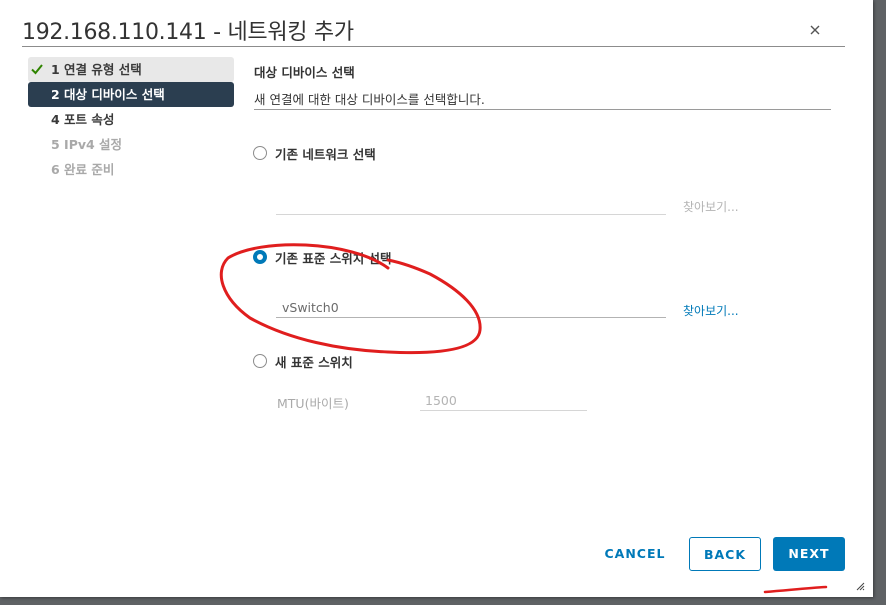 This screenshot has height=605, width=886. Describe the element at coordinates (369, 99) in the screenshot. I see `section-description: 새 연결에 대한 대상 디바이스를 선택합니다.` at that location.